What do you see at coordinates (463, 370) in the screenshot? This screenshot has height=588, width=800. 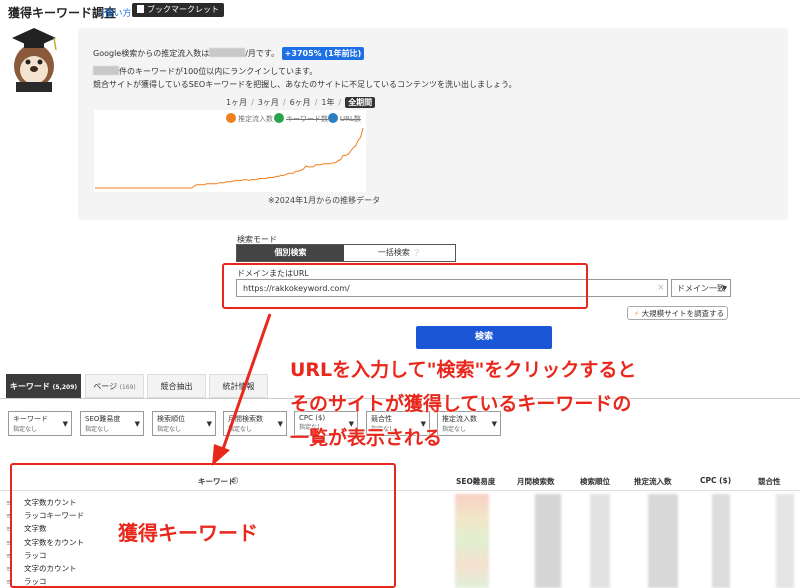 I see `annotation-line-1: URLを入力して"検索"をクリックすると` at bounding box center [463, 370].